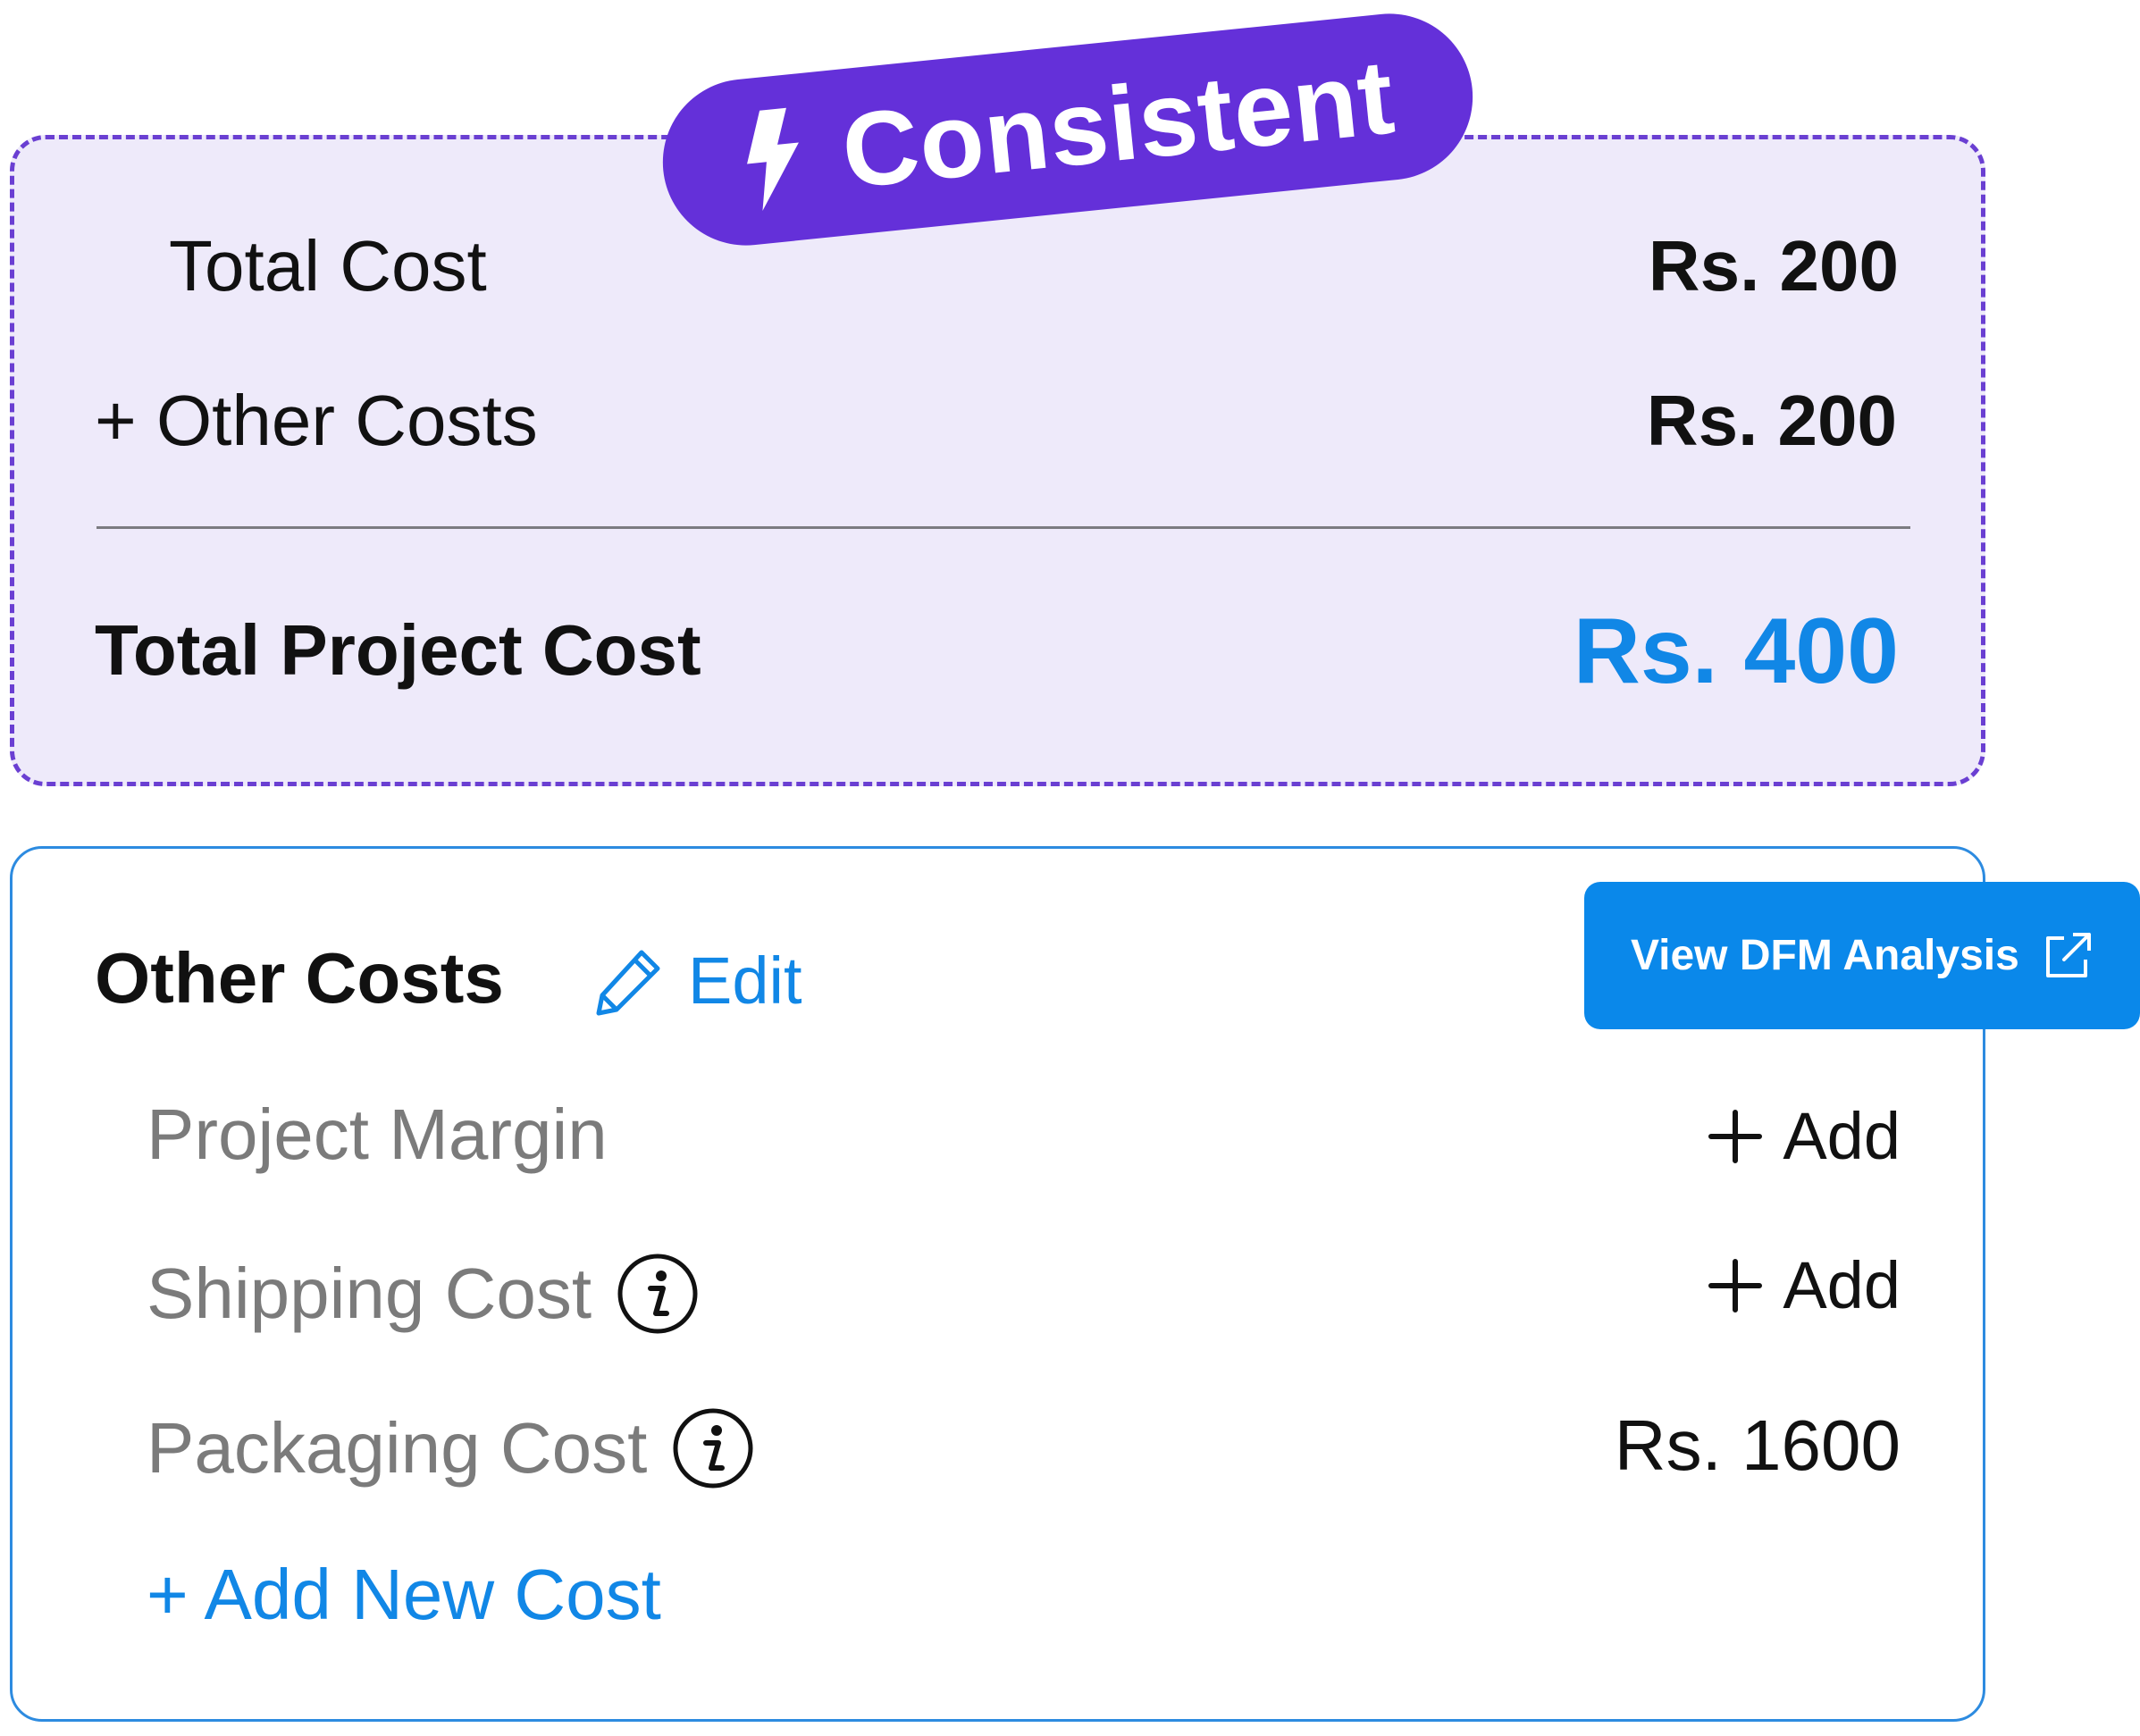 The image size is (2140, 1736). I want to click on total-project-cost-label: Total Project Cost, so click(398, 650).